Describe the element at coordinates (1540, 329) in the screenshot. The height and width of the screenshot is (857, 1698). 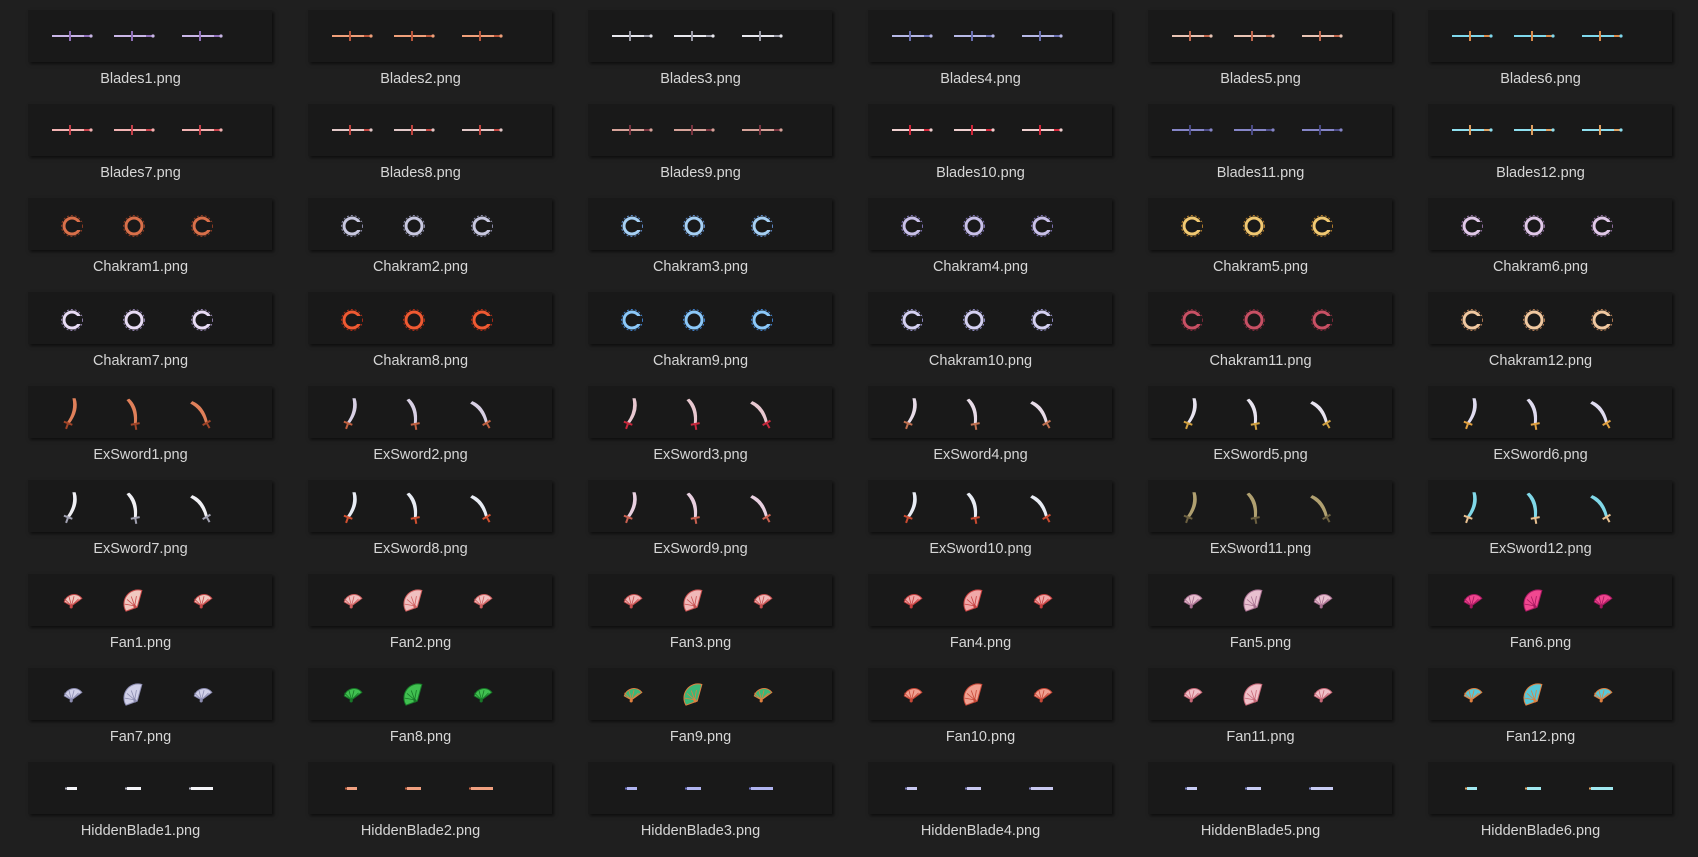
I see `file-item-chakram12: Chakram12.png` at that location.